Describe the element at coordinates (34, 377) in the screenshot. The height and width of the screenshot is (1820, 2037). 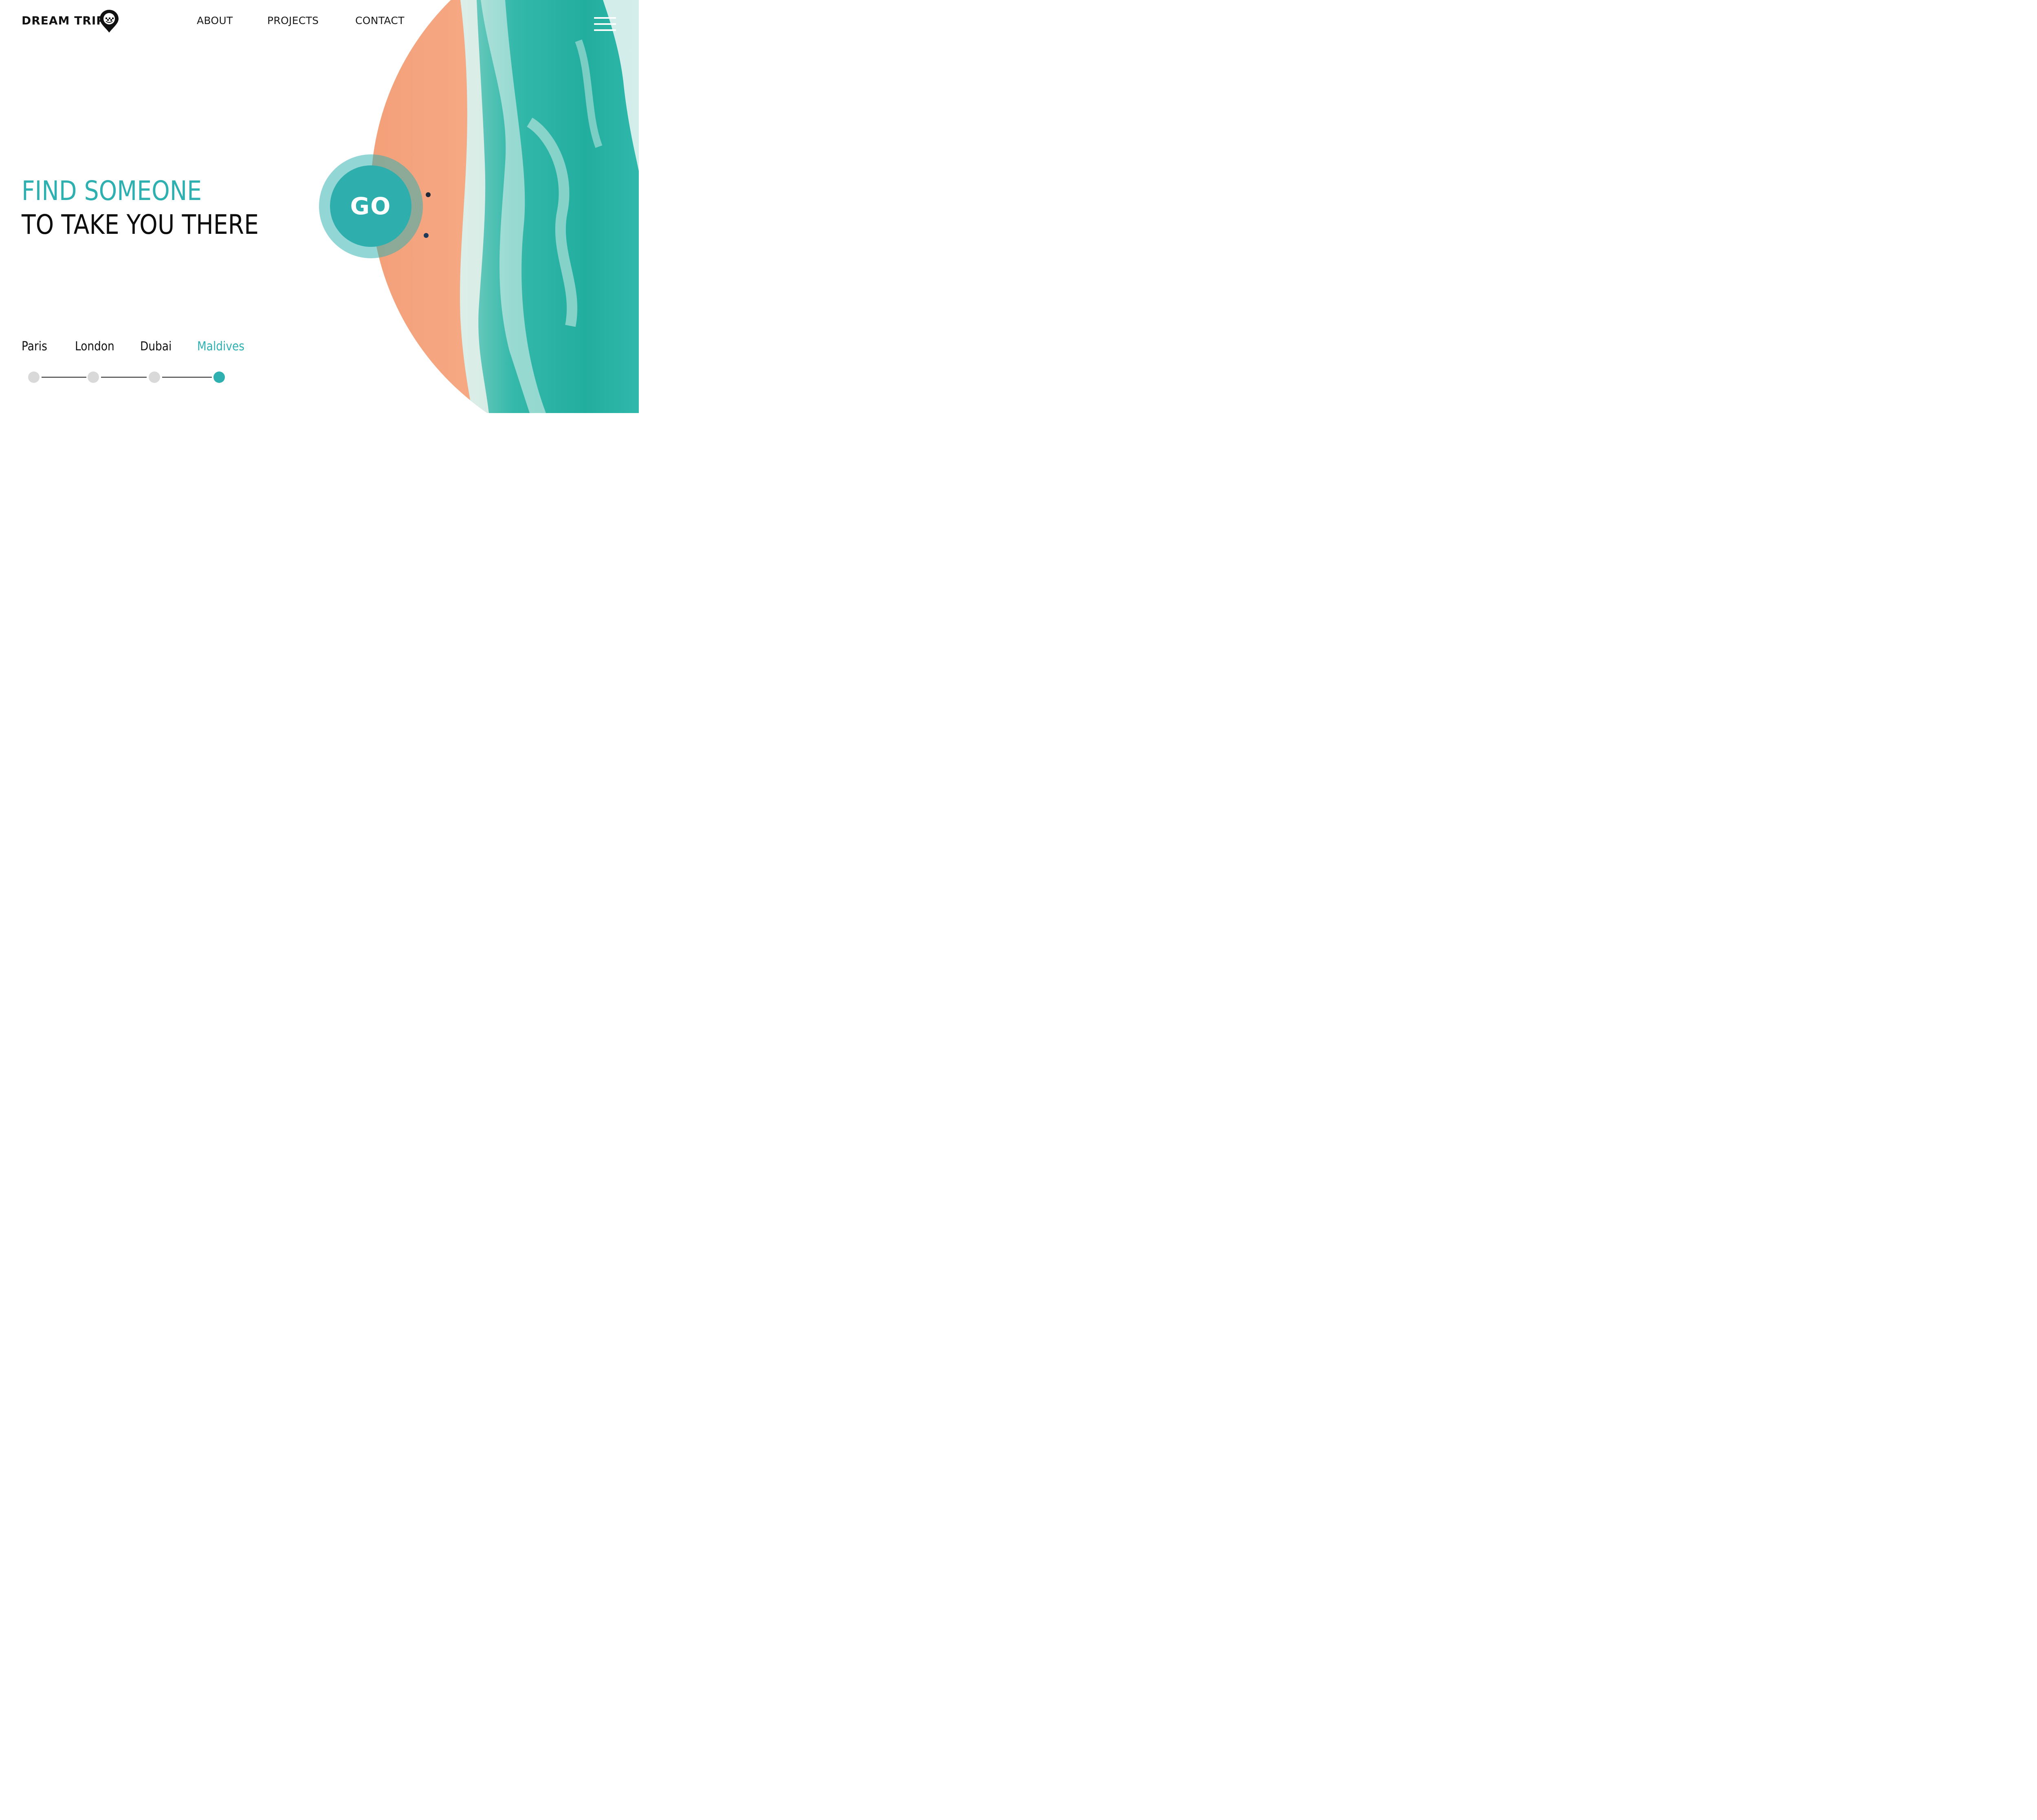
I see `slider-dot-paris` at that location.